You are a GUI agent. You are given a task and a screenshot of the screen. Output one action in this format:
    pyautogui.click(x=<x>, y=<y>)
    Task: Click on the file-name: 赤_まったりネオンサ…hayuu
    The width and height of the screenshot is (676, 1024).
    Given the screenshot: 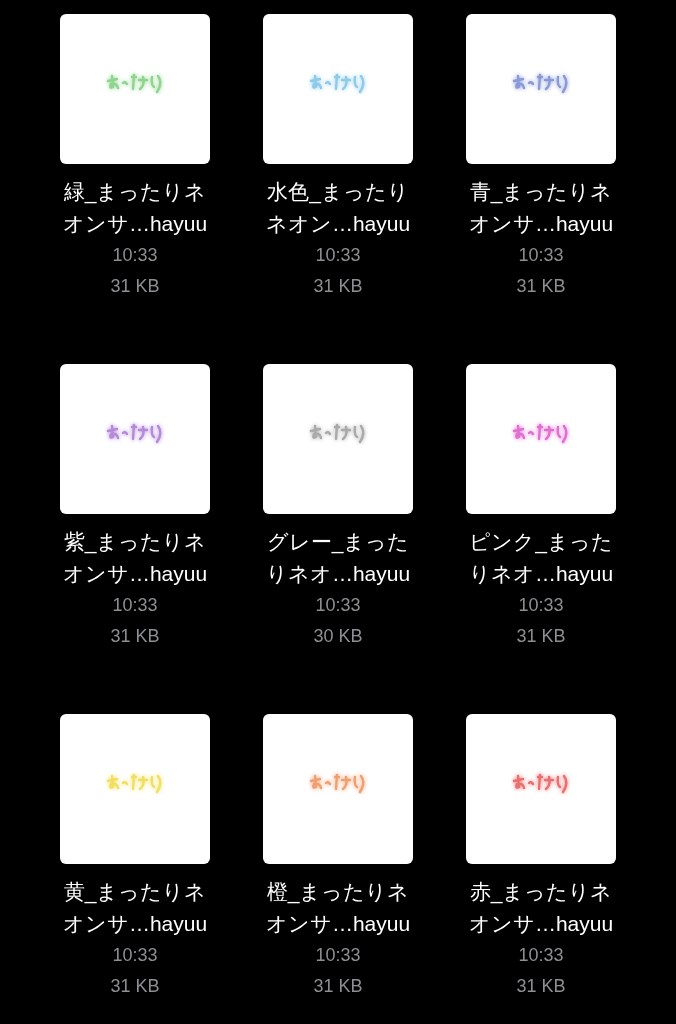 What is the action you would take?
    pyautogui.click(x=541, y=908)
    